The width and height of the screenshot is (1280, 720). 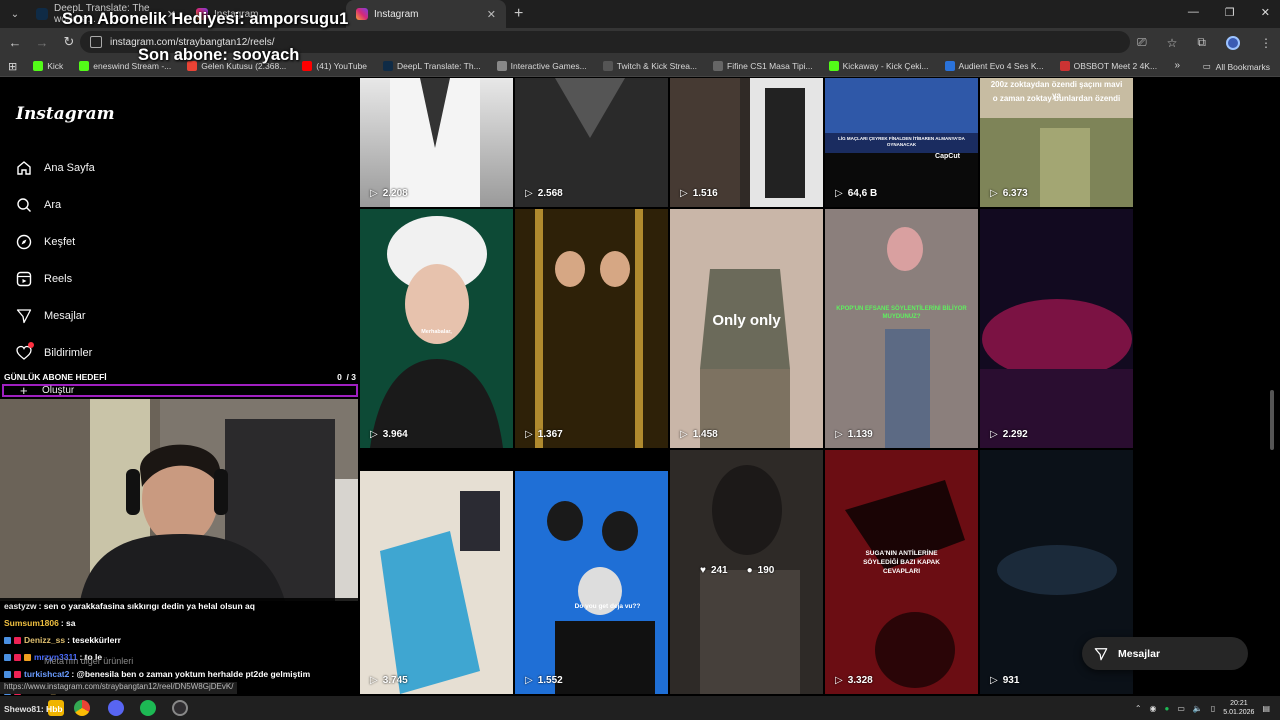 What do you see at coordinates (1213, 708) in the screenshot?
I see `power-icon: ▯` at bounding box center [1213, 708].